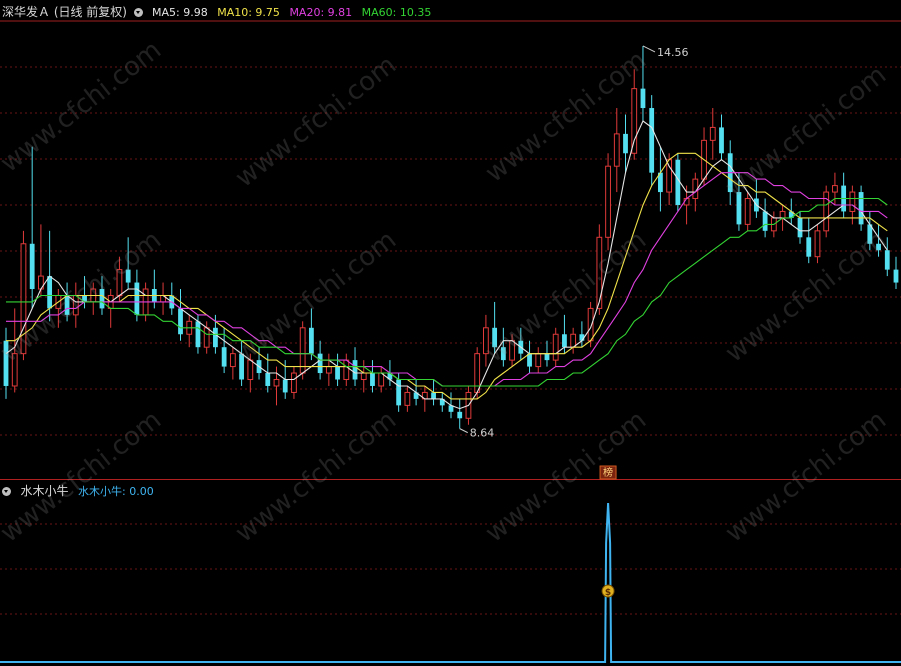 The width and height of the screenshot is (901, 666). Describe the element at coordinates (608, 472) in the screenshot. I see `rank-badge-label: 榜` at that location.